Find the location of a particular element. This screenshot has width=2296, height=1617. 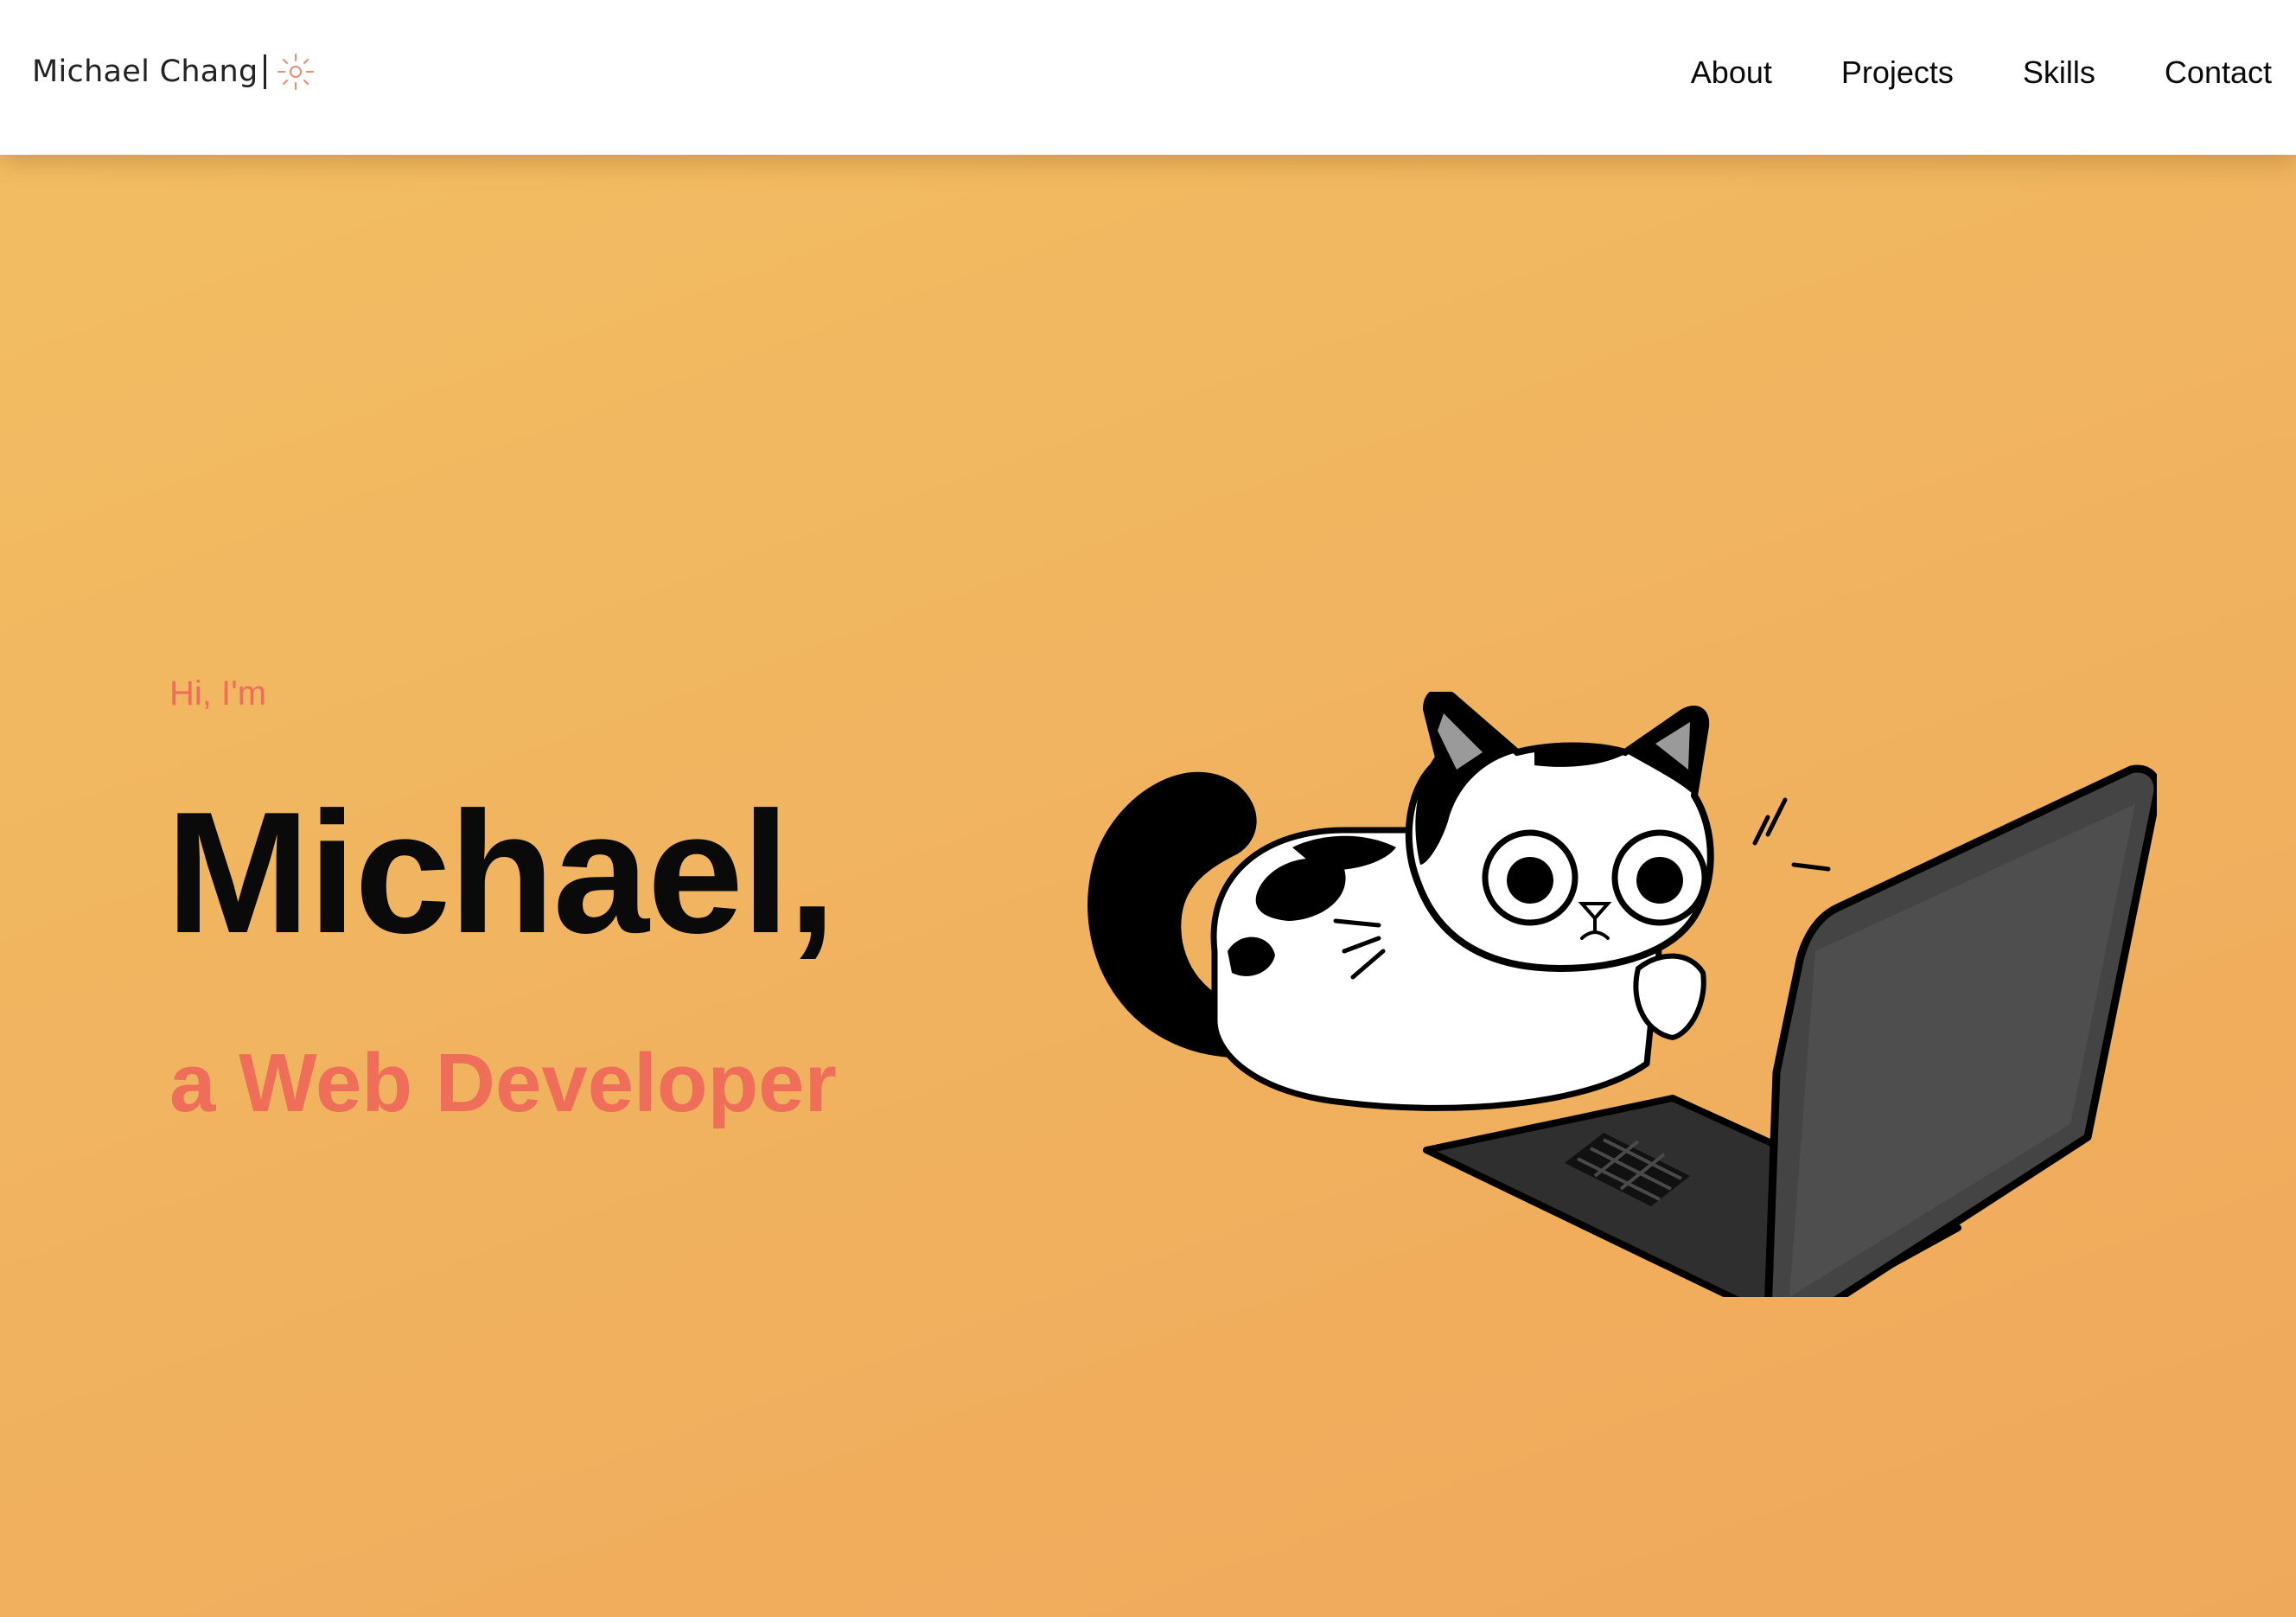

hero-name: Michael, is located at coordinates (501, 873).